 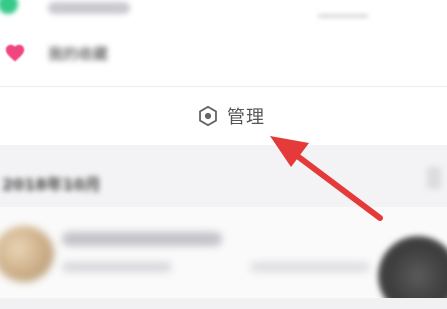 I want to click on manage-label: 管理, so click(x=246, y=117).